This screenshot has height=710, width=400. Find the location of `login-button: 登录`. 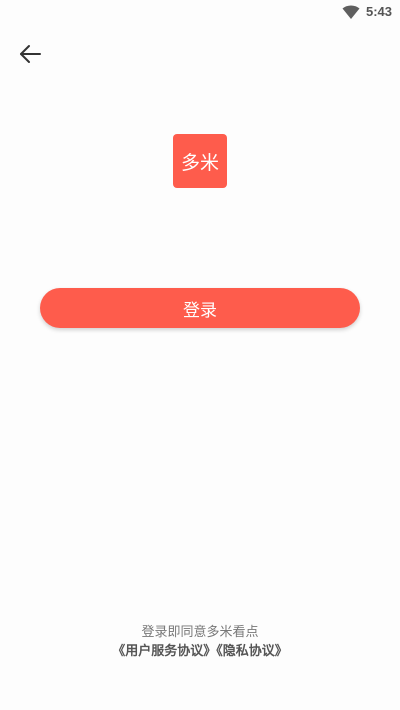

login-button: 登录 is located at coordinates (200, 308).